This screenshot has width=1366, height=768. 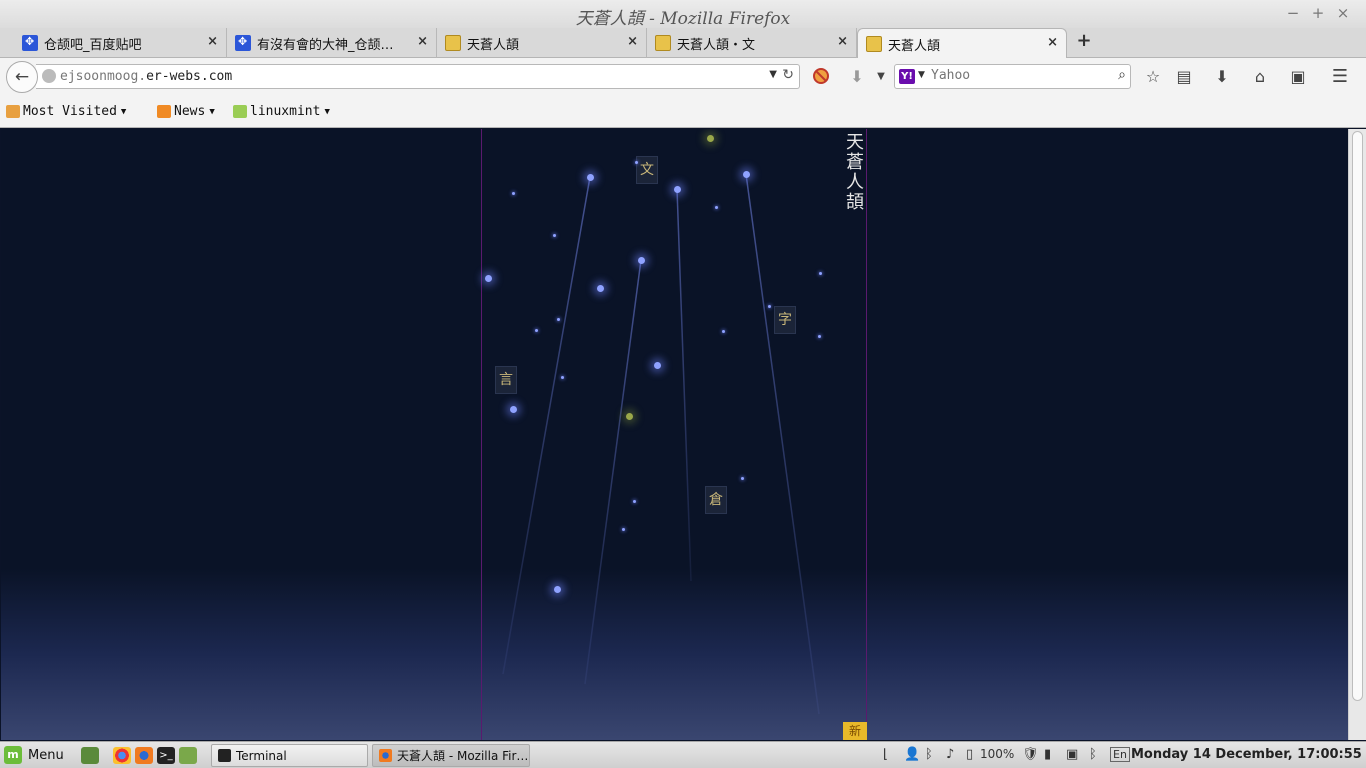 I want to click on glyph-tile: 文, so click(x=647, y=170).